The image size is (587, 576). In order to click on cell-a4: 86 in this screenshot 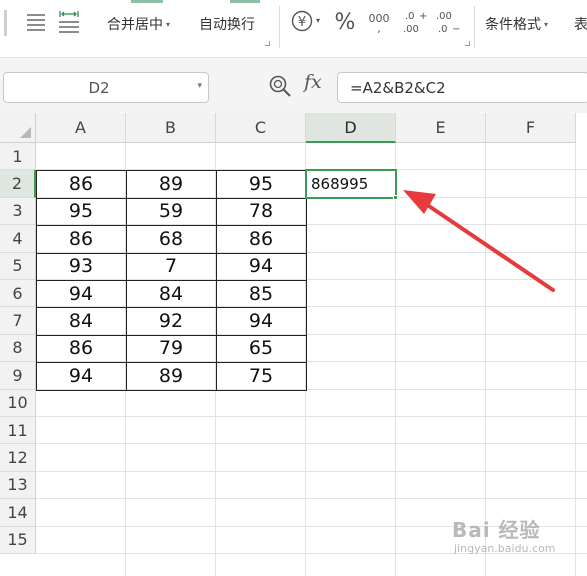, I will do `click(81, 238)`.